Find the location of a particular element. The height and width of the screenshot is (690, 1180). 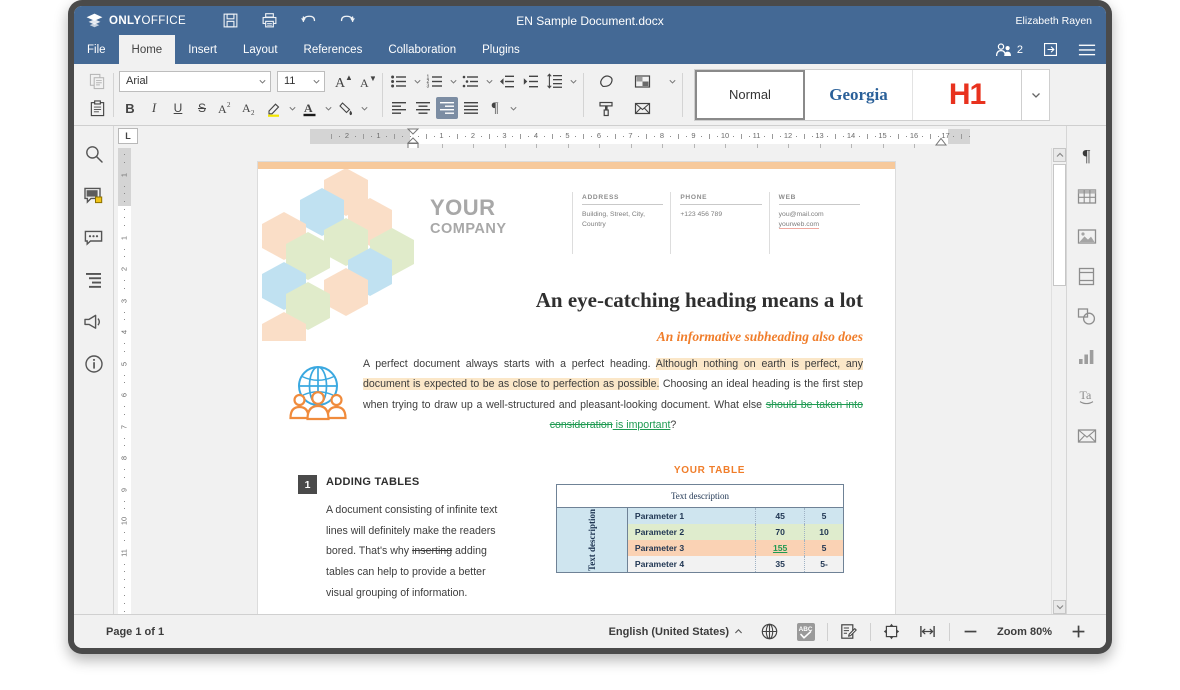

bullets-button is located at coordinates (399, 81).